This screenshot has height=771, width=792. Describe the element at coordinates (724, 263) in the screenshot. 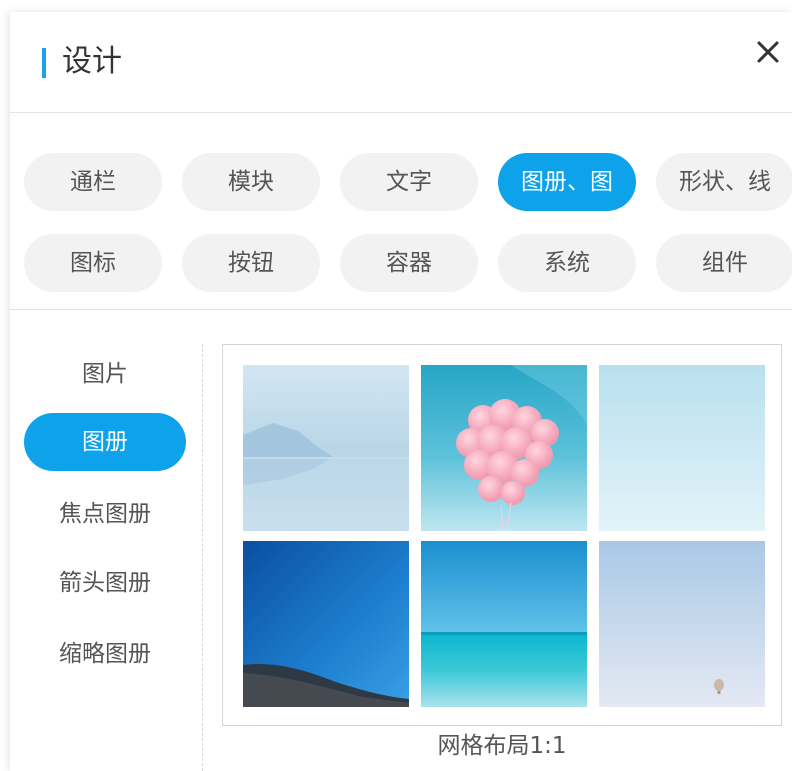

I see `category-chip-component: 组件` at that location.